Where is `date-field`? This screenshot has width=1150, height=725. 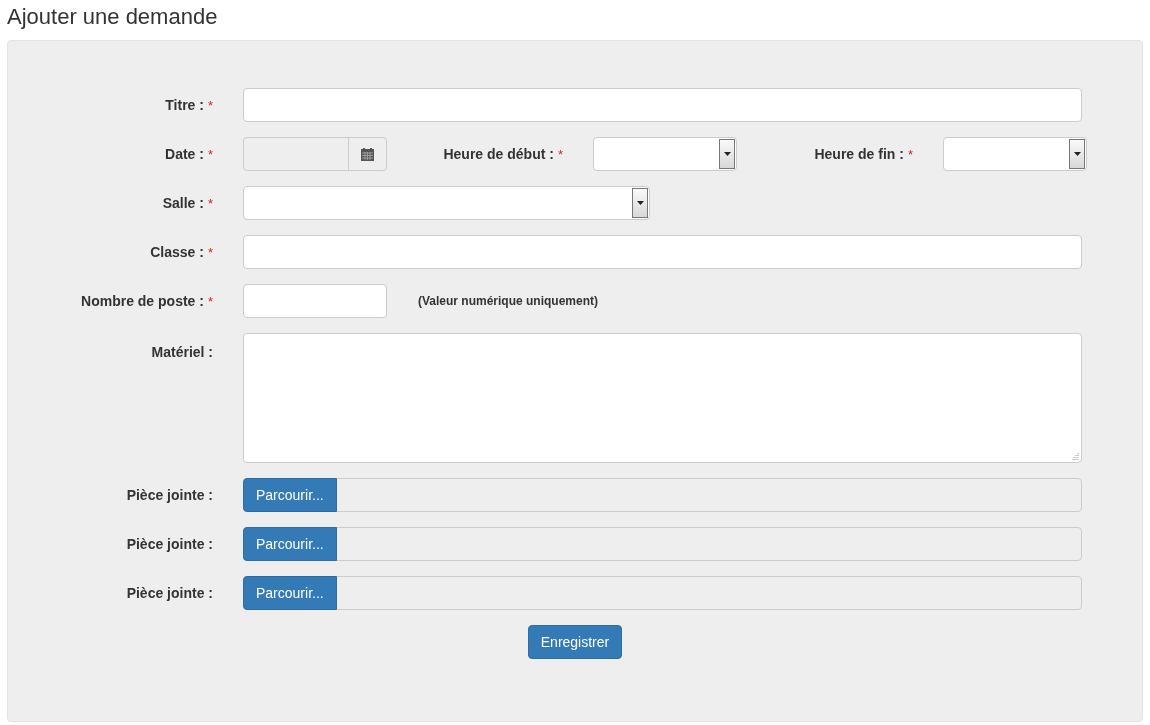
date-field is located at coordinates (315, 154).